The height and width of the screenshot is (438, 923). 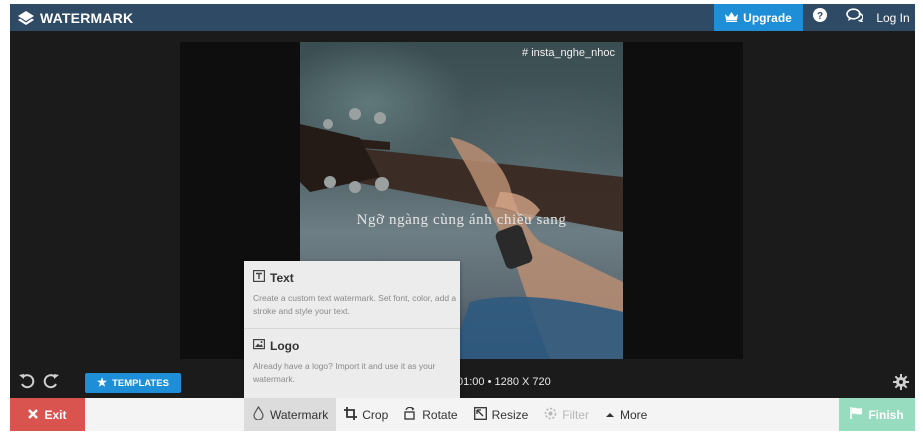 What do you see at coordinates (282, 277) in the screenshot?
I see `menu-item-text-label: Text` at bounding box center [282, 277].